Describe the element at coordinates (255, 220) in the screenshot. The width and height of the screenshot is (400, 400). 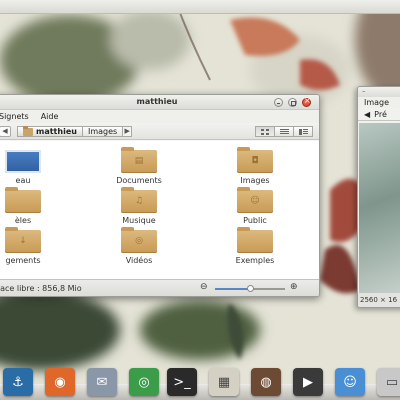
I see `file-label: Public` at that location.